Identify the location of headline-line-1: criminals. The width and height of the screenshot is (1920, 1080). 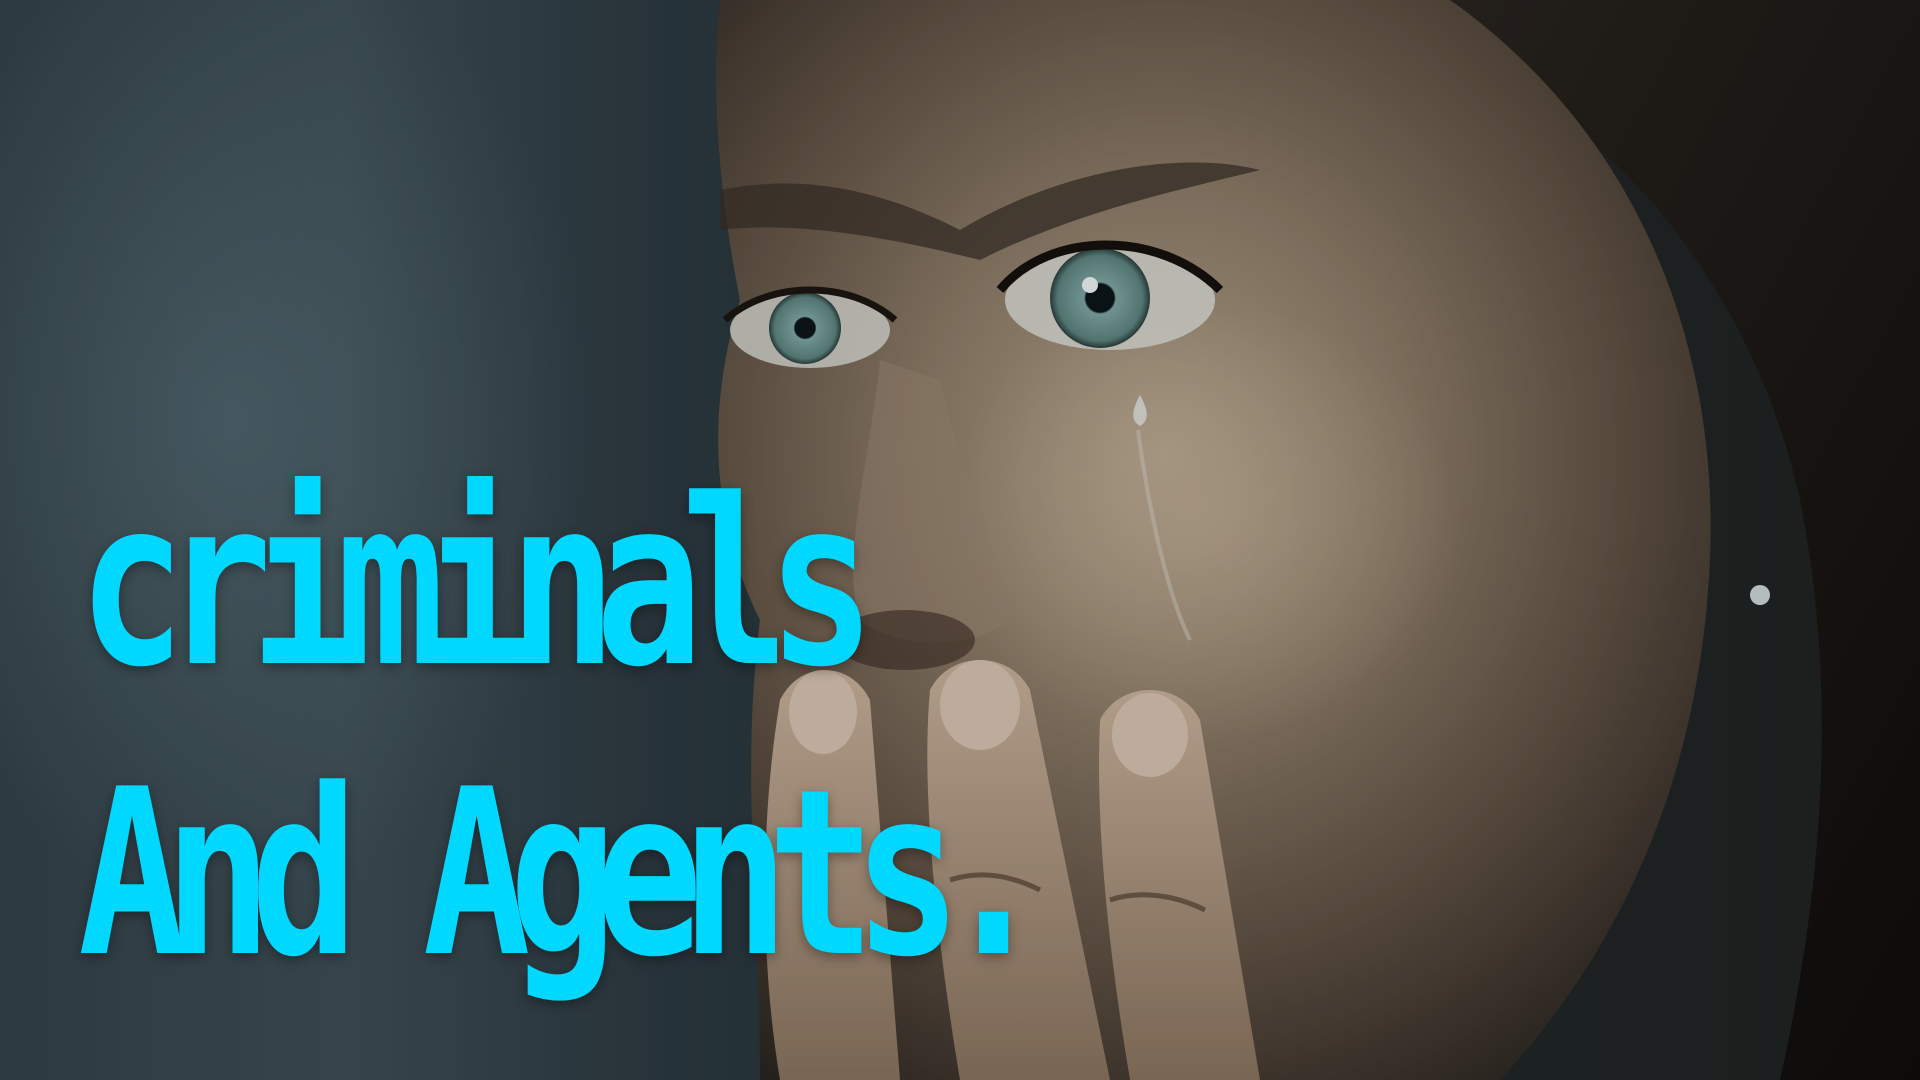
(476, 584).